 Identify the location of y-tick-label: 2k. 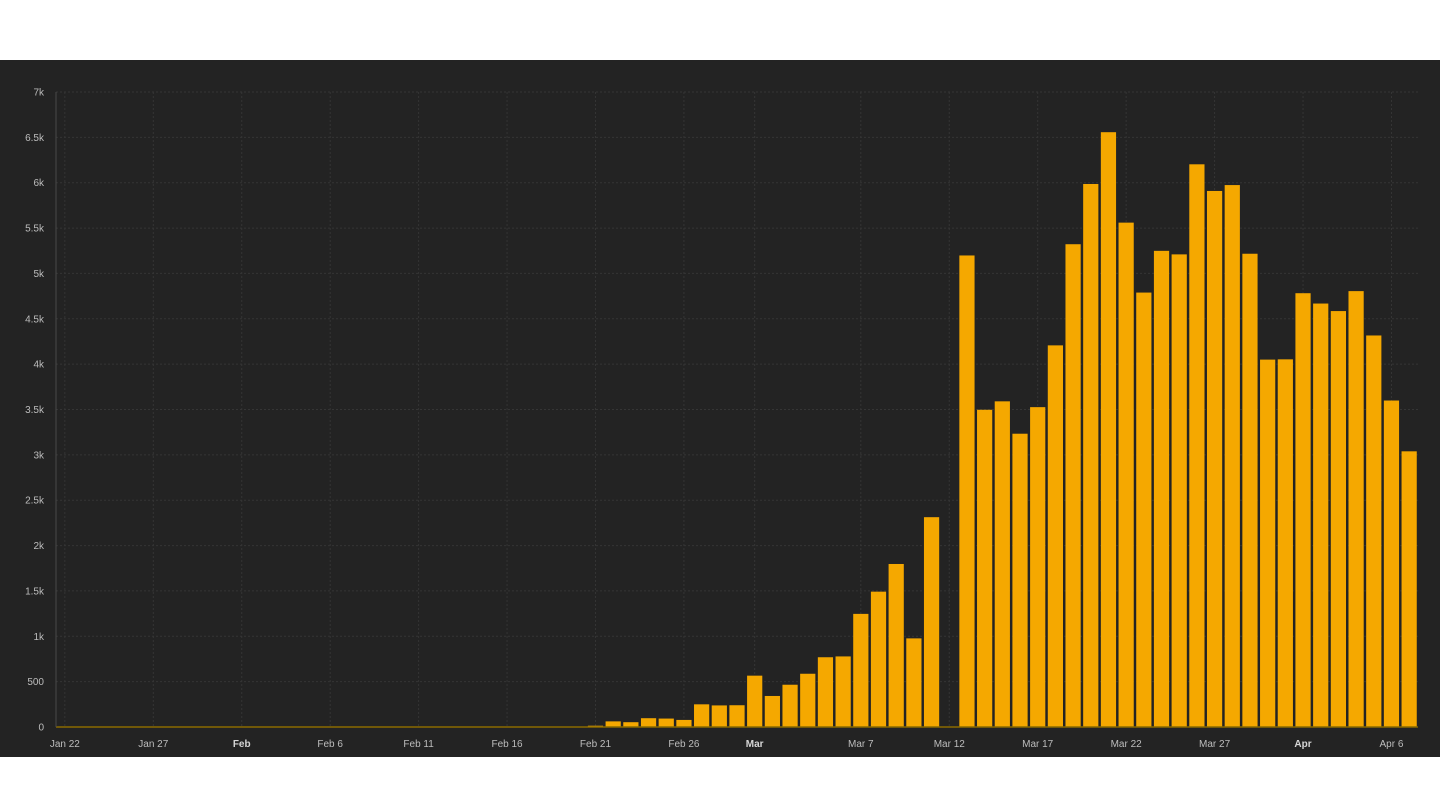
(39, 546).